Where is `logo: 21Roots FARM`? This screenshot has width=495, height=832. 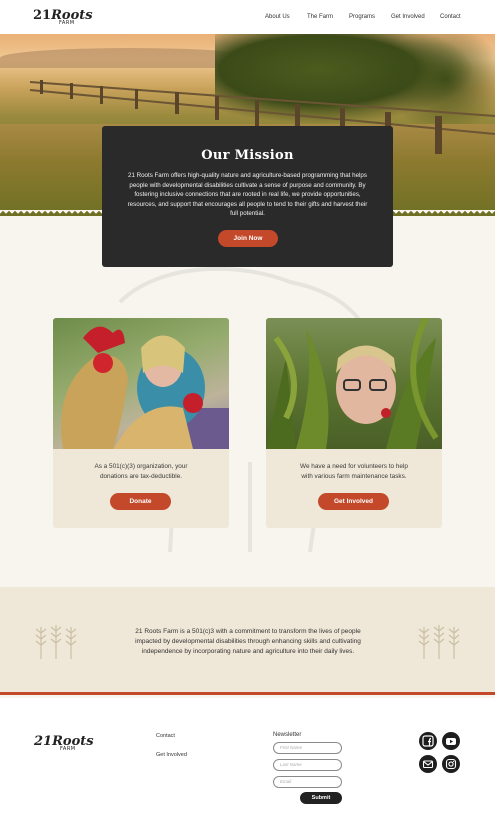
logo: 21Roots FARM is located at coordinates (63, 17).